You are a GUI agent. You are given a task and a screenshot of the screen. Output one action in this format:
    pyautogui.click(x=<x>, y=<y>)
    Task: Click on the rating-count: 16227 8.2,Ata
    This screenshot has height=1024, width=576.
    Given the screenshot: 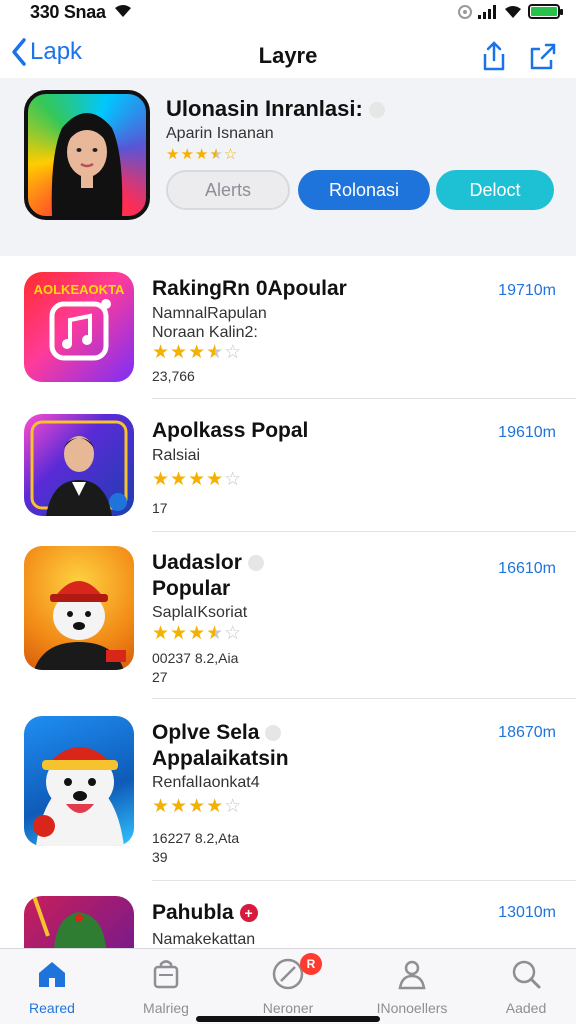 What is the action you would take?
    pyautogui.click(x=196, y=838)
    